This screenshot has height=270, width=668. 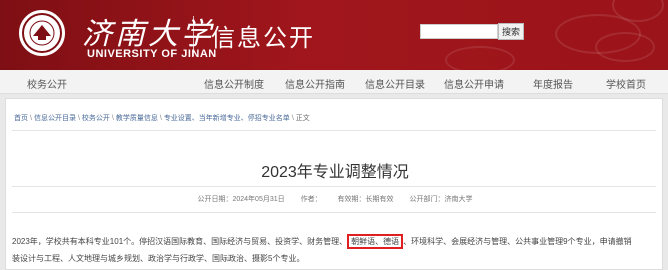 What do you see at coordinates (474, 83) in the screenshot?
I see `nav-item-disclosure-request: 信息公开申请` at bounding box center [474, 83].